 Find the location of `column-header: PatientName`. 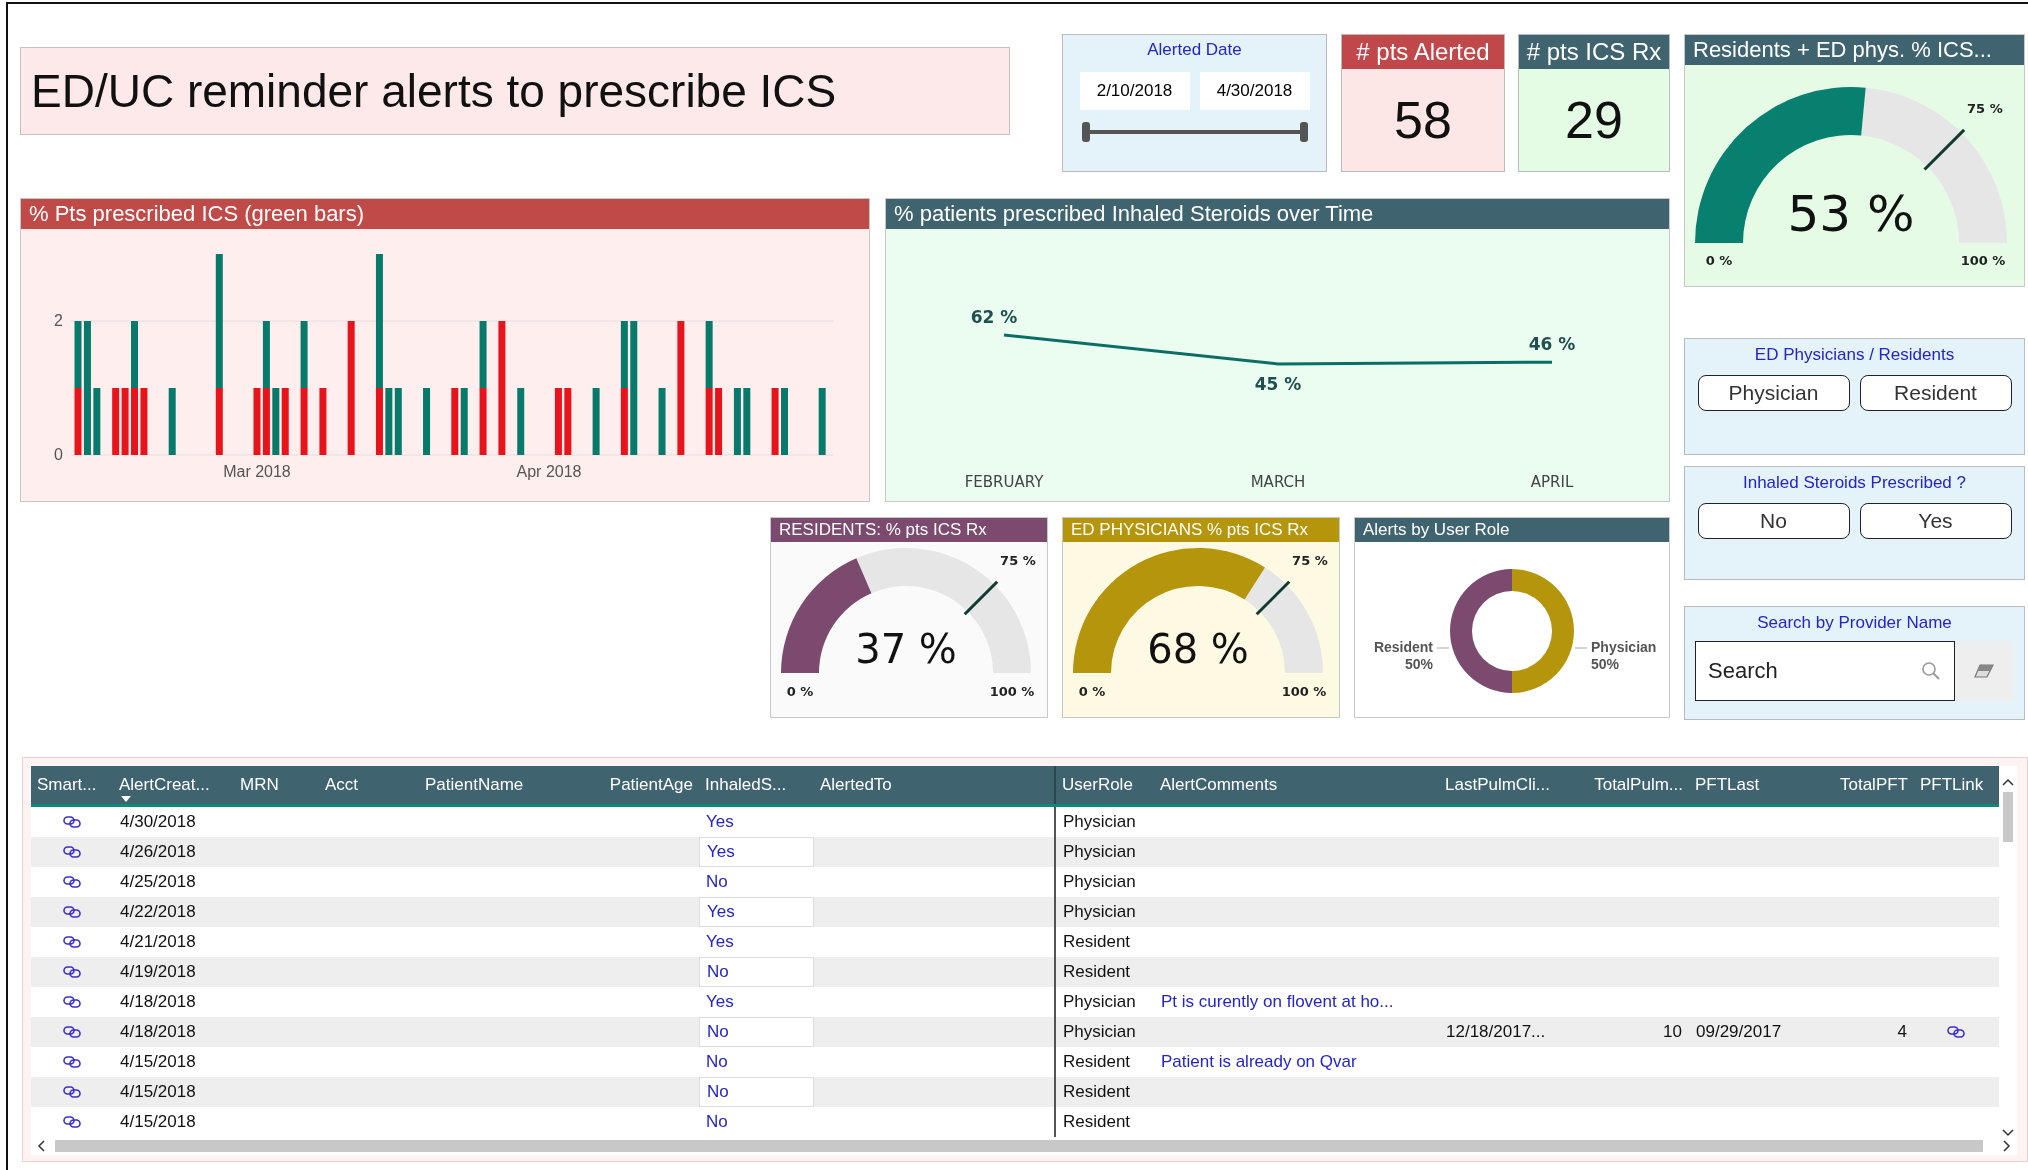

column-header: PatientName is located at coordinates (506, 785).